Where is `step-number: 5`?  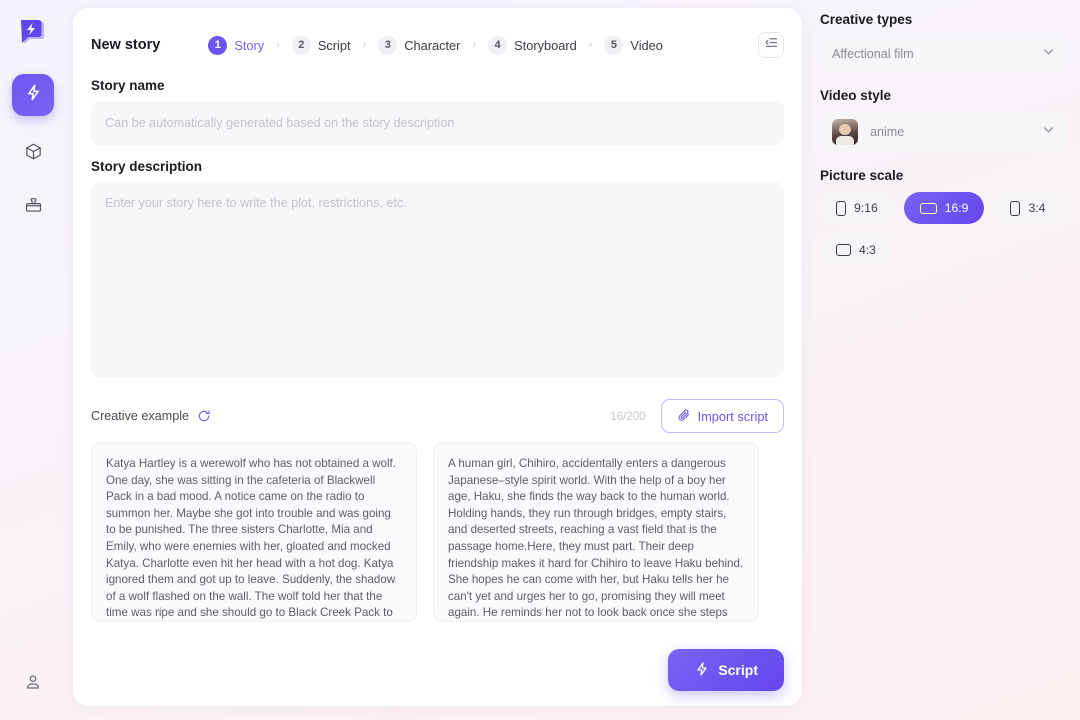
step-number: 5 is located at coordinates (614, 45).